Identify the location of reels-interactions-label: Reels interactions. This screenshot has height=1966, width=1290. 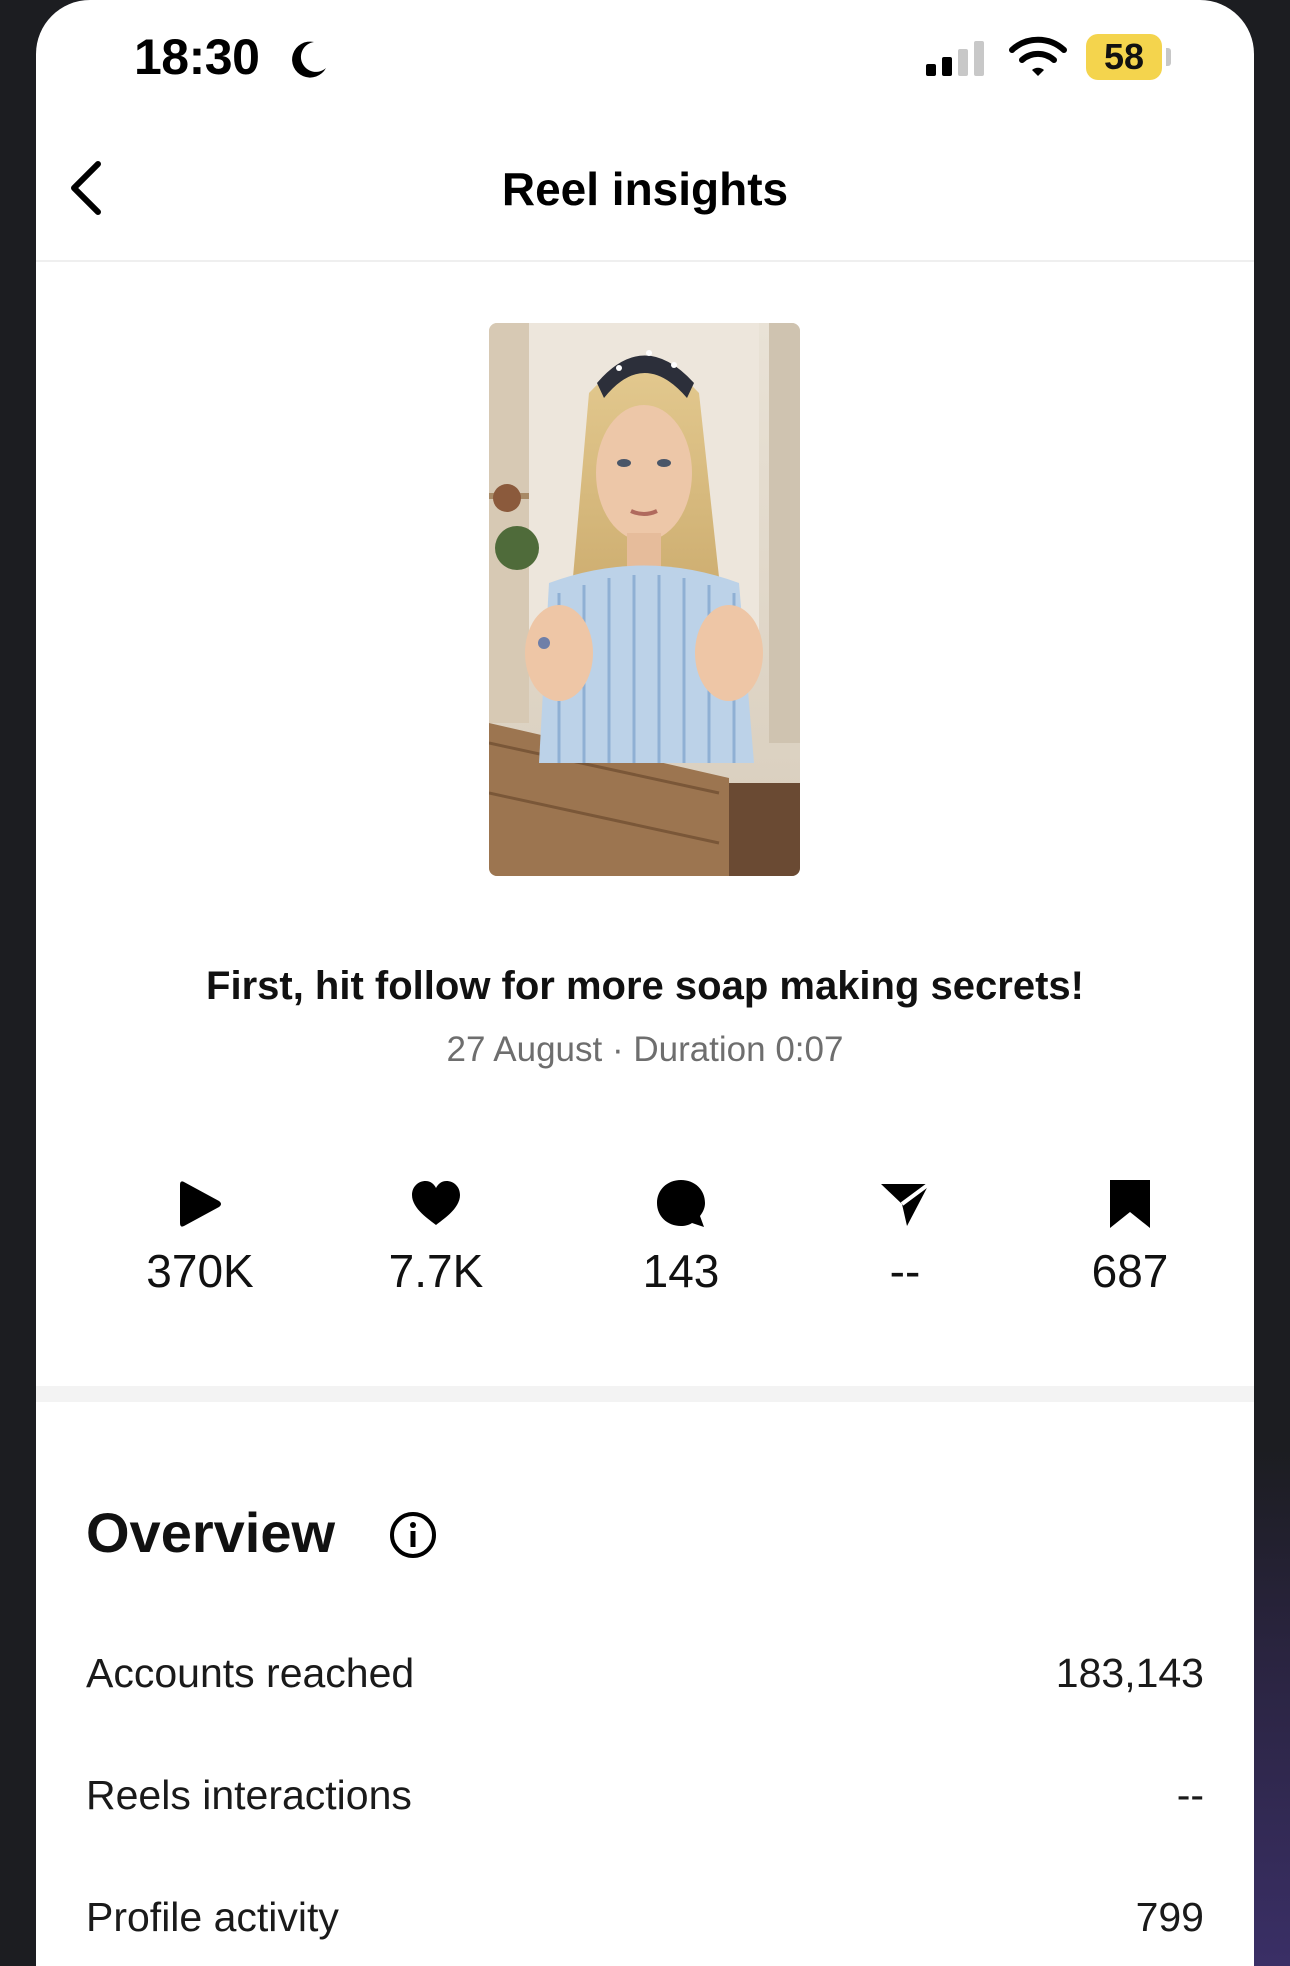
(249, 1795).